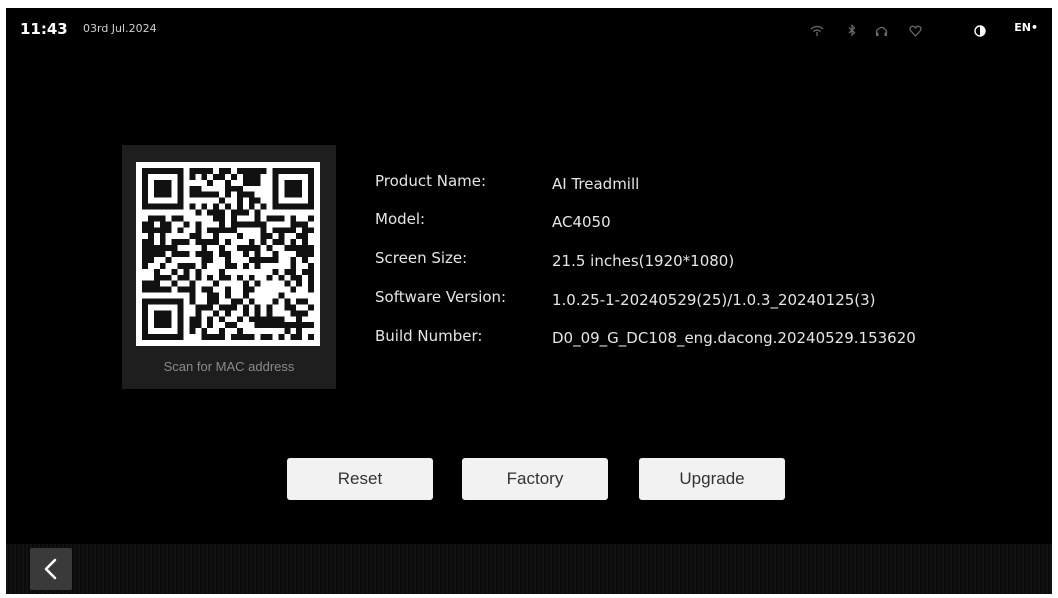  What do you see at coordinates (535, 479) in the screenshot?
I see `factory-button: Factory` at bounding box center [535, 479].